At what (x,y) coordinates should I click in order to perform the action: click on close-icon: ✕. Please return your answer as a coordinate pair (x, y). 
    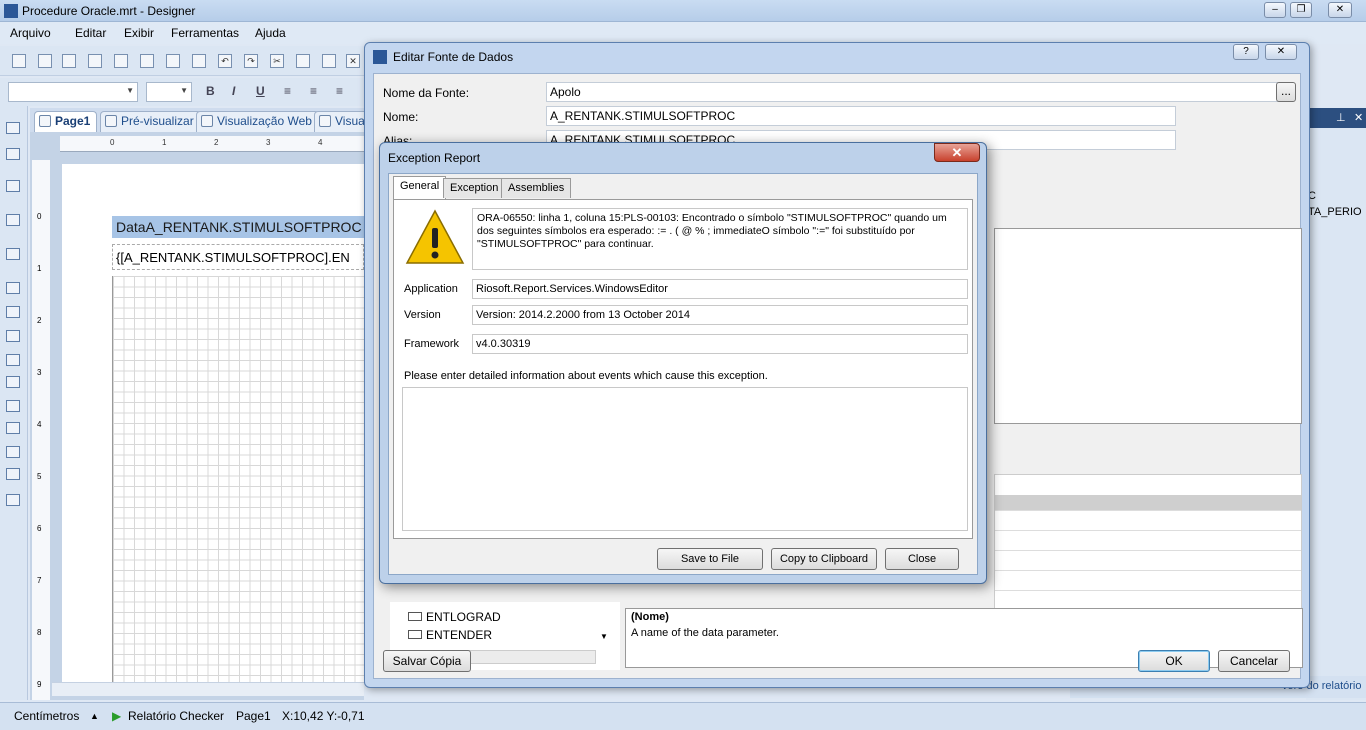
    Looking at the image, I should click on (1358, 117).